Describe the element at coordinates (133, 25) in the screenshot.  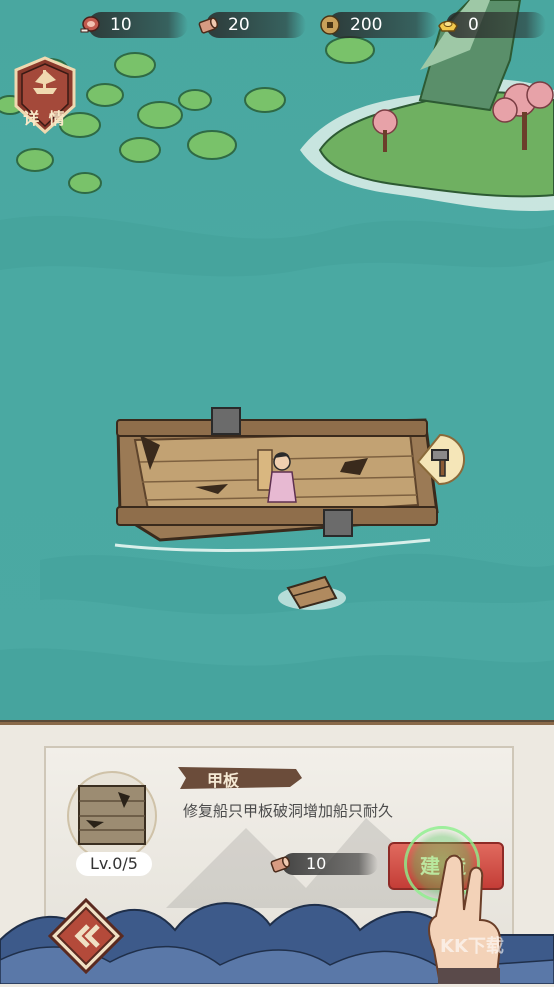
I see `resource-meat: 10` at that location.